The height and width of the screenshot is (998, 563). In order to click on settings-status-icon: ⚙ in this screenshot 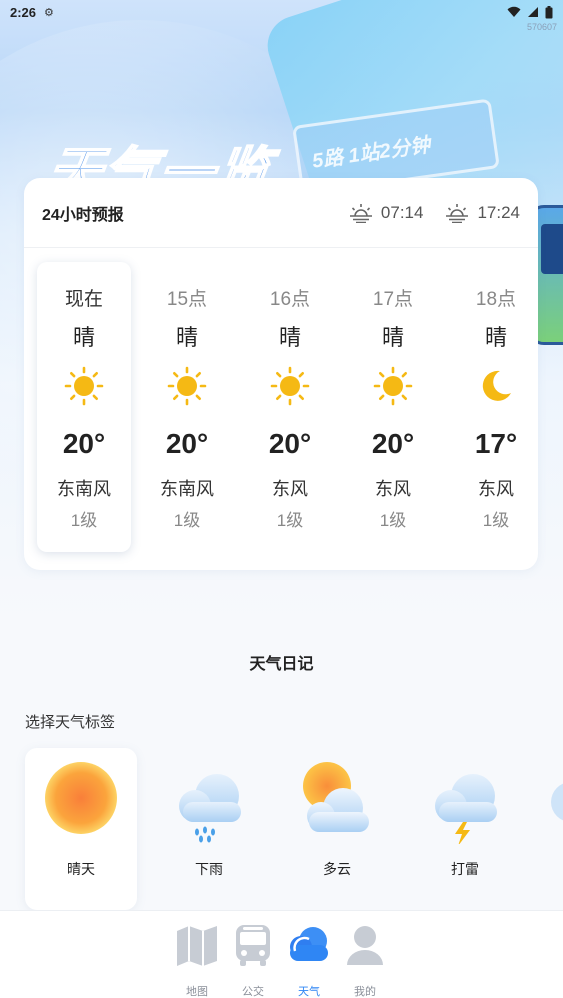, I will do `click(49, 12)`.